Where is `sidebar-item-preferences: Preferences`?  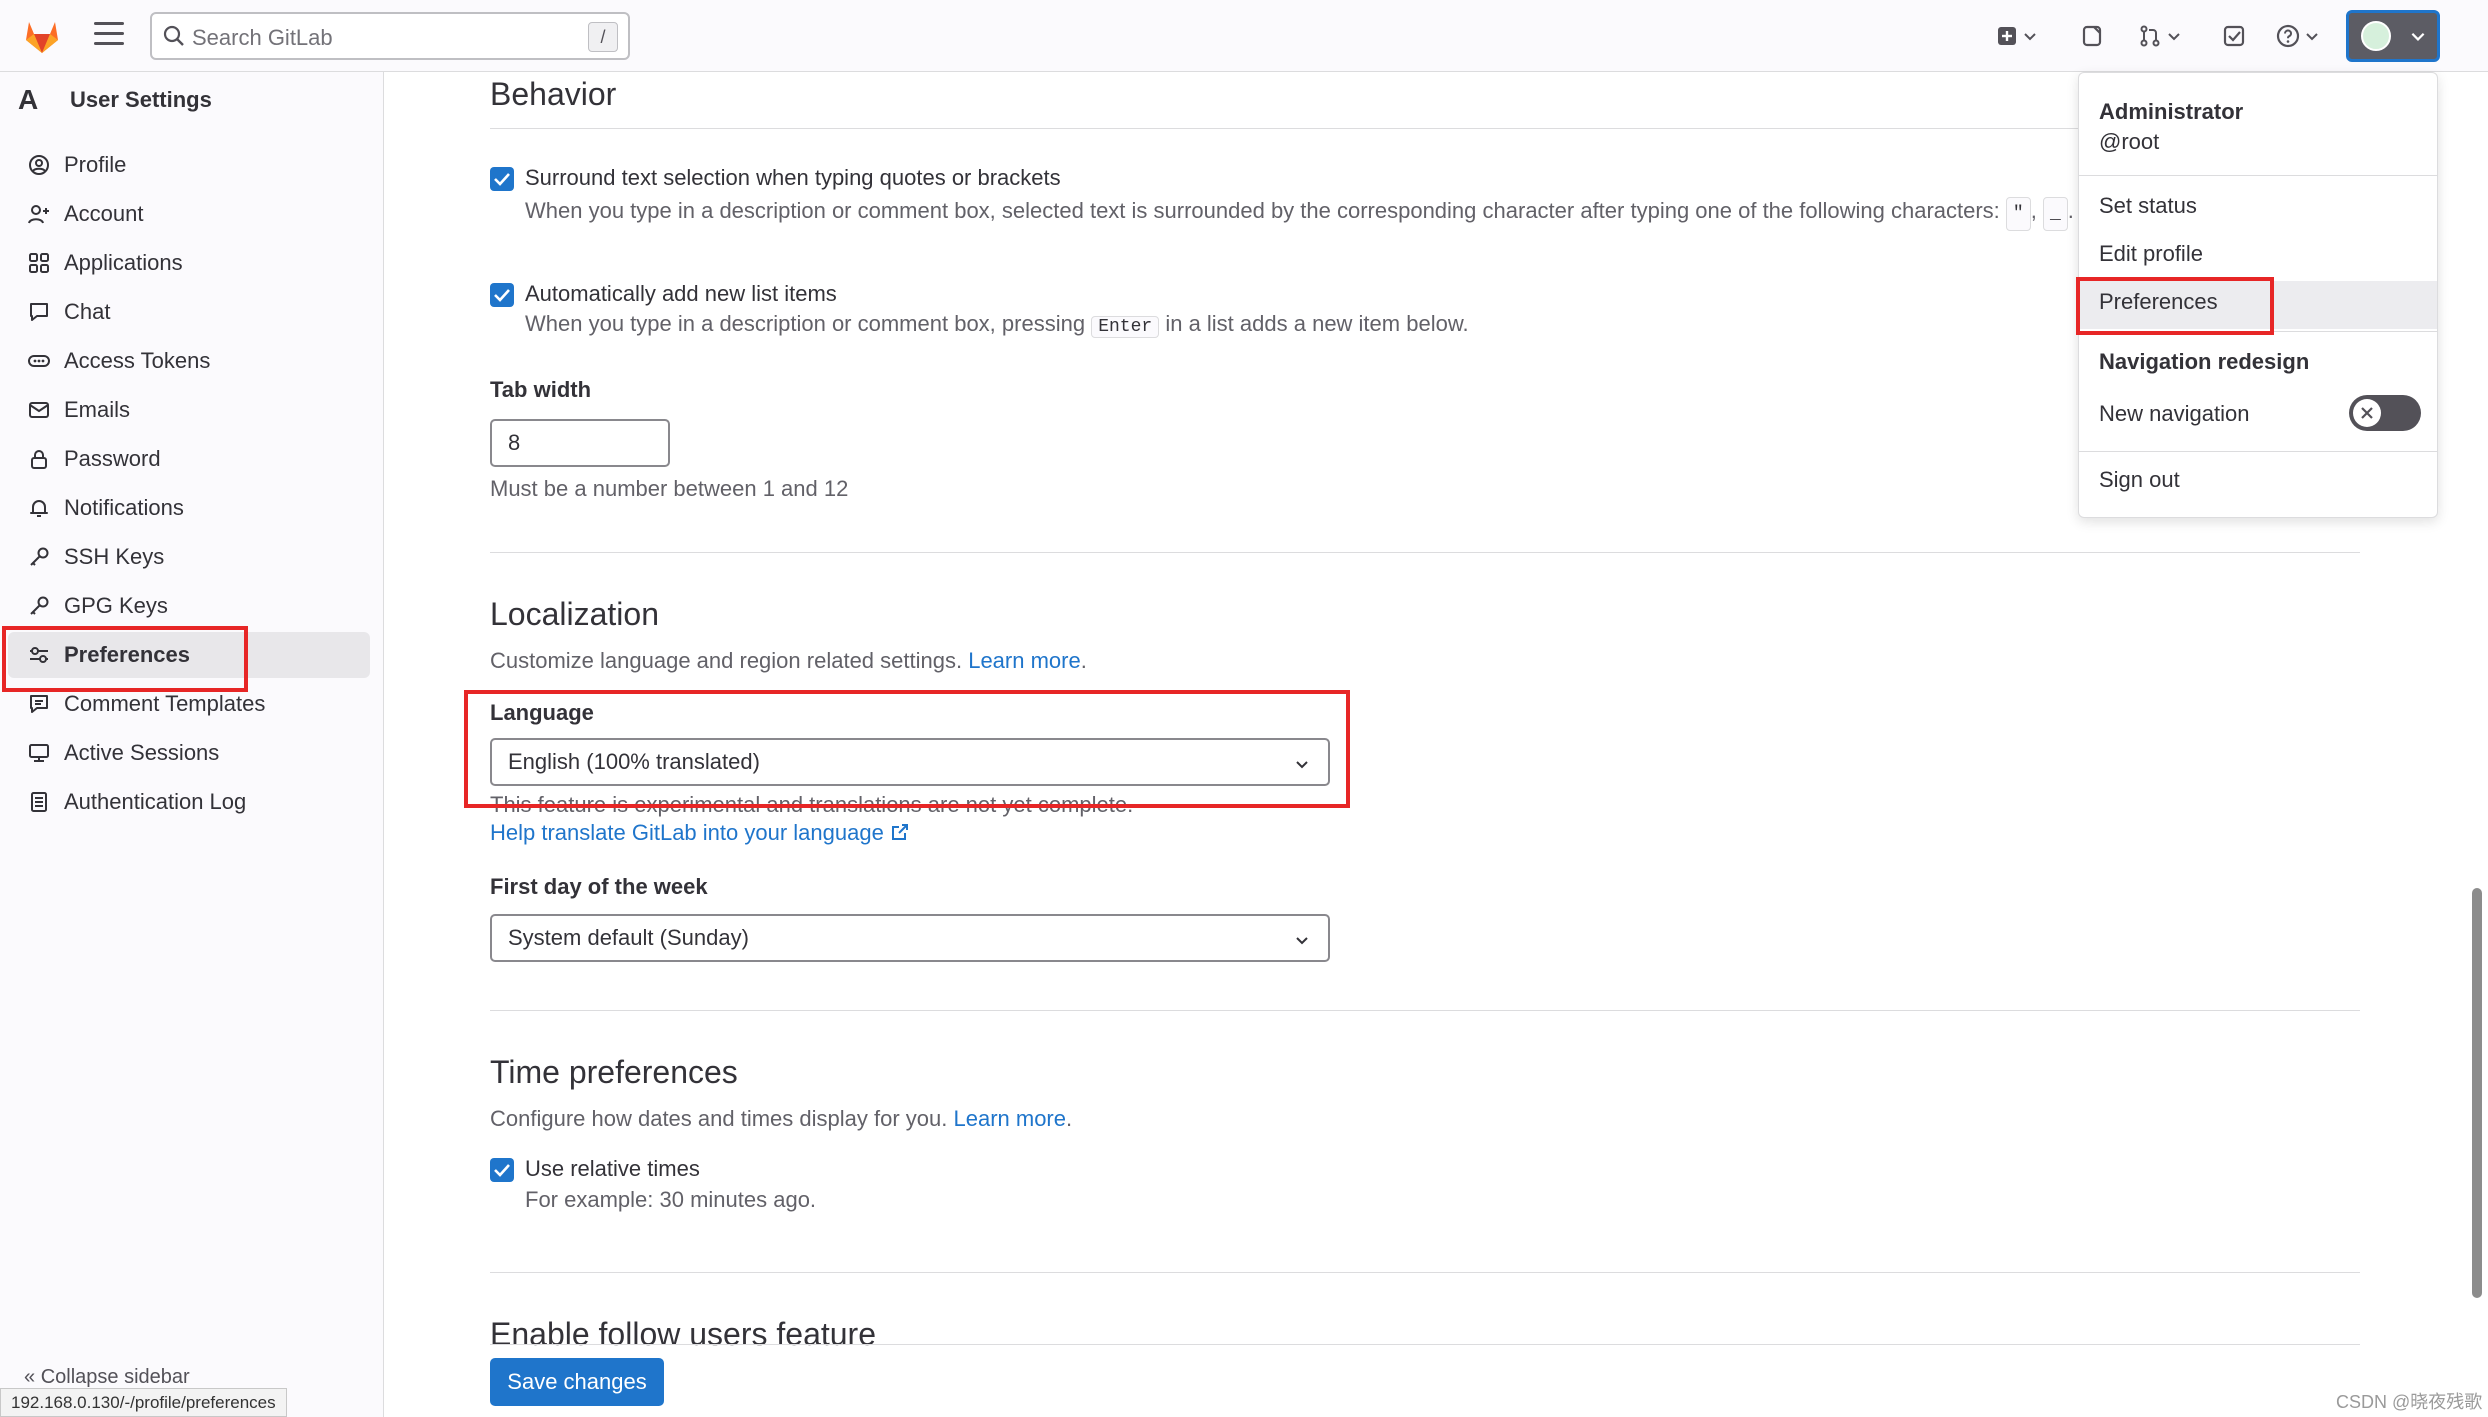
sidebar-item-preferences: Preferences is located at coordinates (189, 655).